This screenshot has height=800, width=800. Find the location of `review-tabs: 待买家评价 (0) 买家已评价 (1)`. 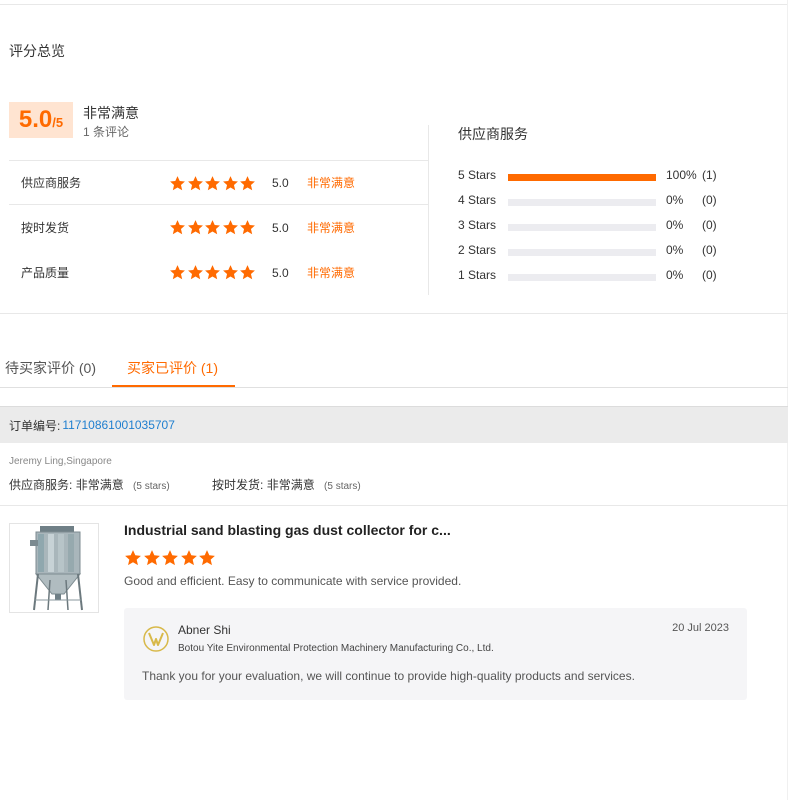

review-tabs: 待买家评价 (0) 买家已评价 (1) is located at coordinates (394, 368).